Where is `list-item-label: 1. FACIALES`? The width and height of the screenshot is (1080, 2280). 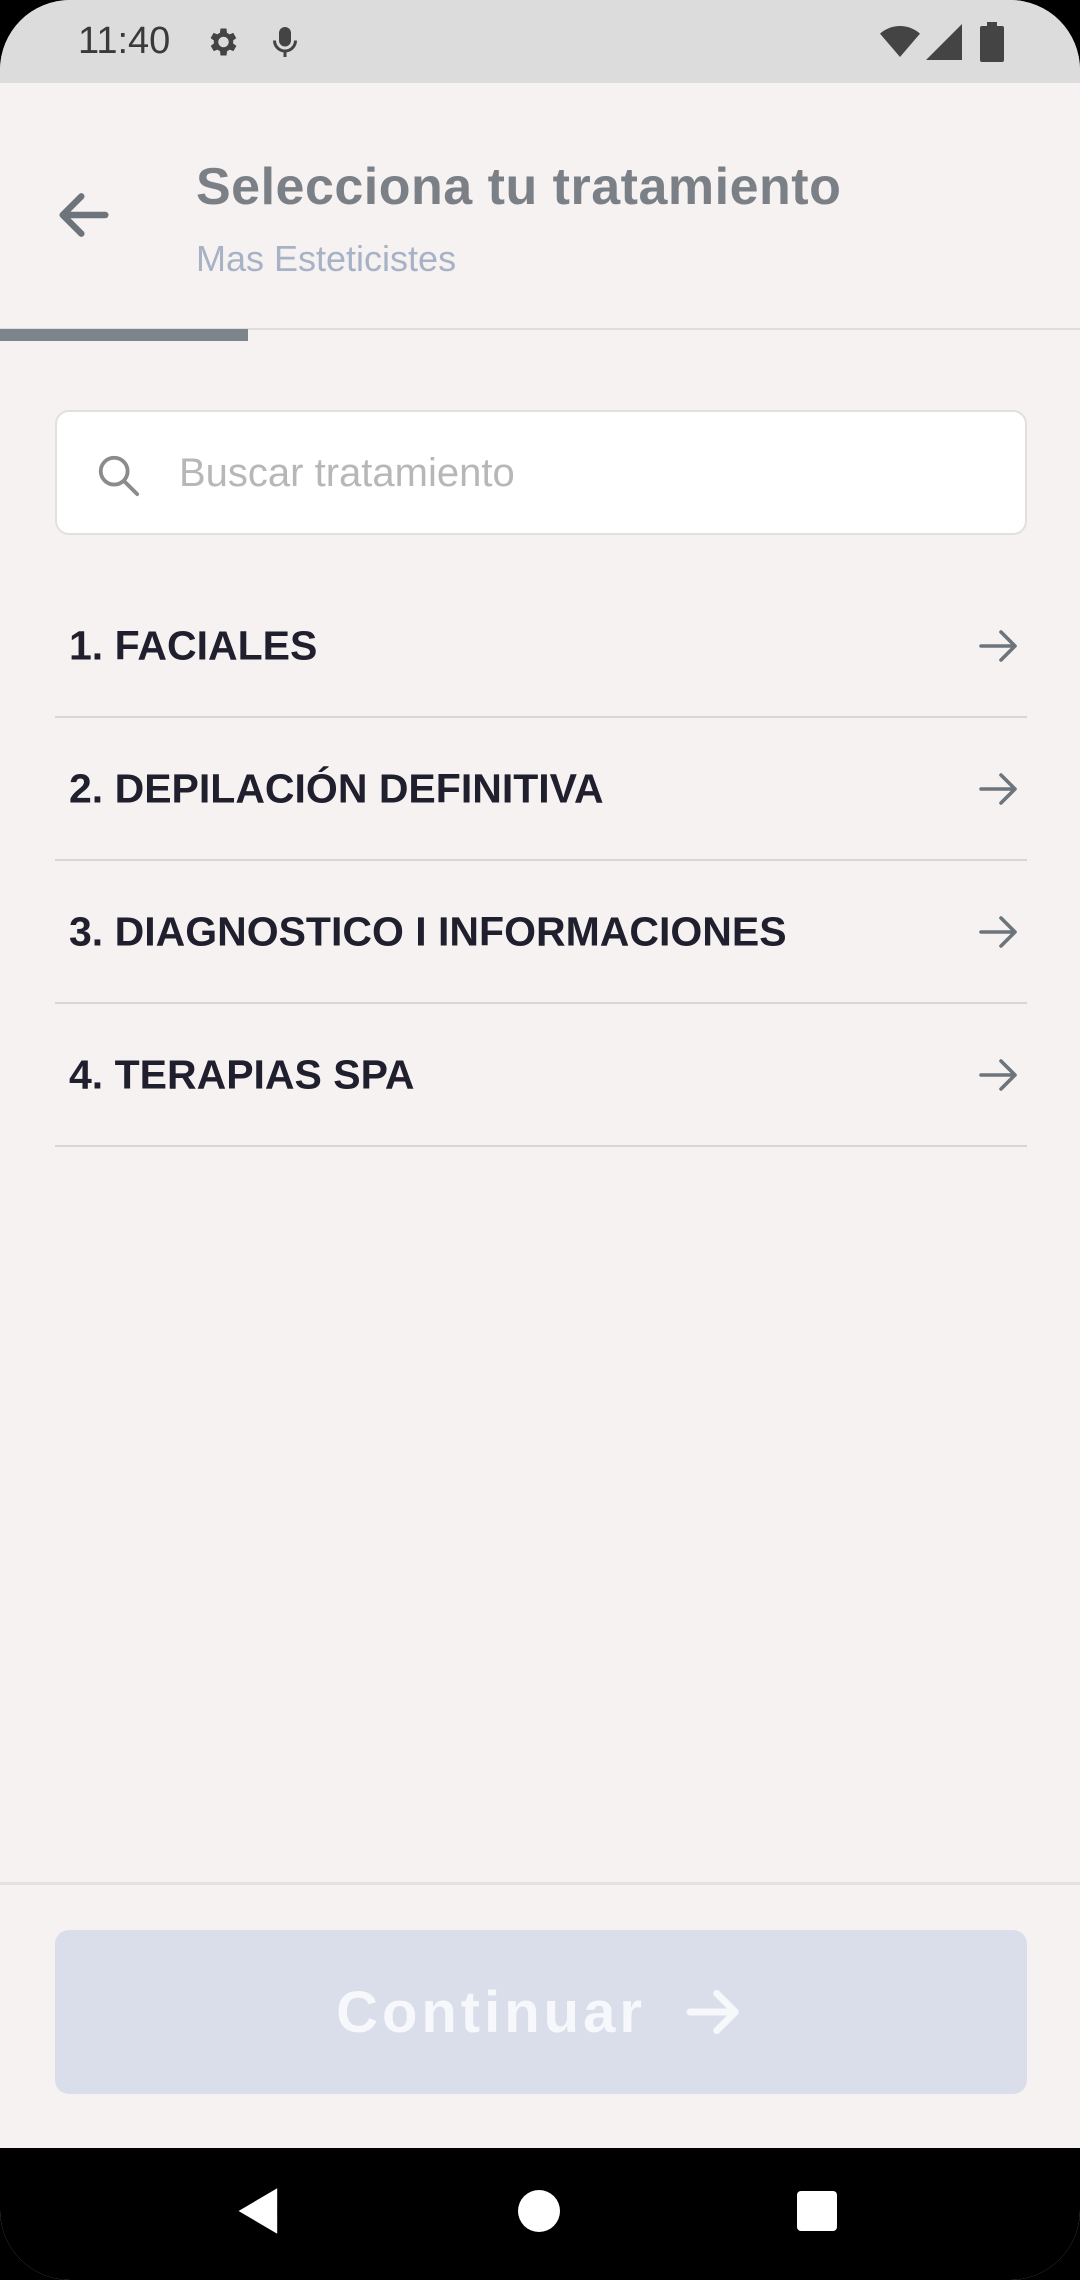 list-item-label: 1. FACIALES is located at coordinates (193, 645).